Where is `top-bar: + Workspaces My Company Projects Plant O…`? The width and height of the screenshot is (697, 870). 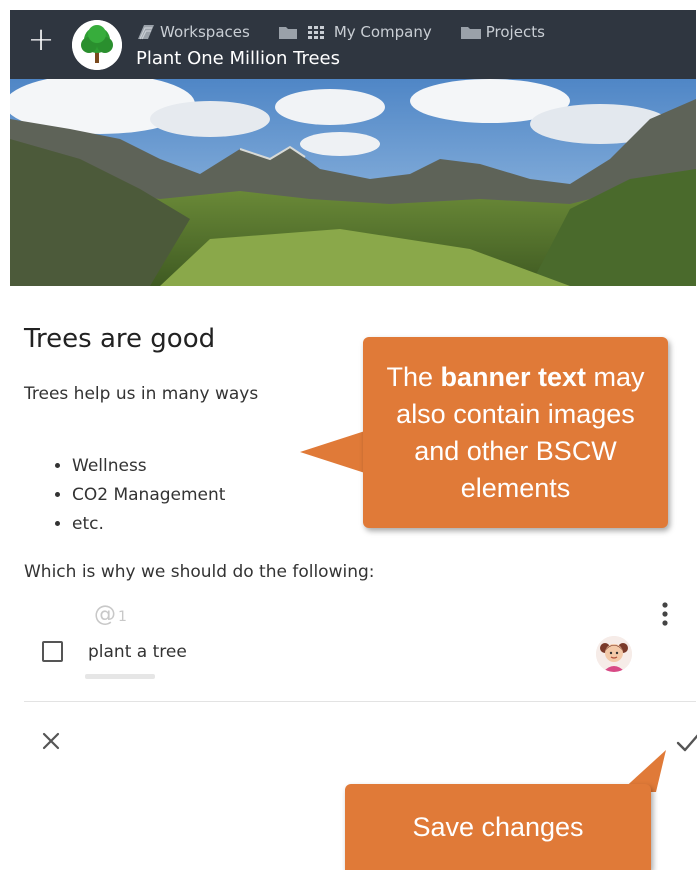
top-bar: + Workspaces My Company Projects Plant O… is located at coordinates (353, 44).